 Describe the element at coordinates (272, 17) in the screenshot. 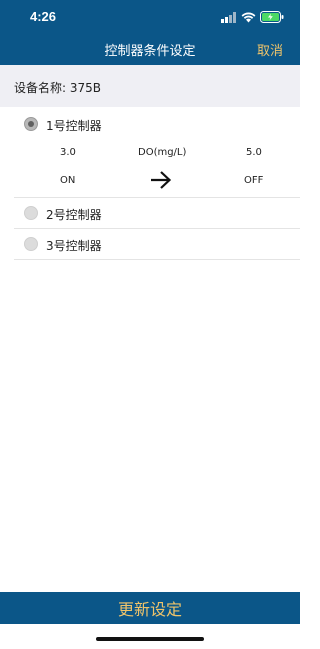

I see `battery-icon` at that location.